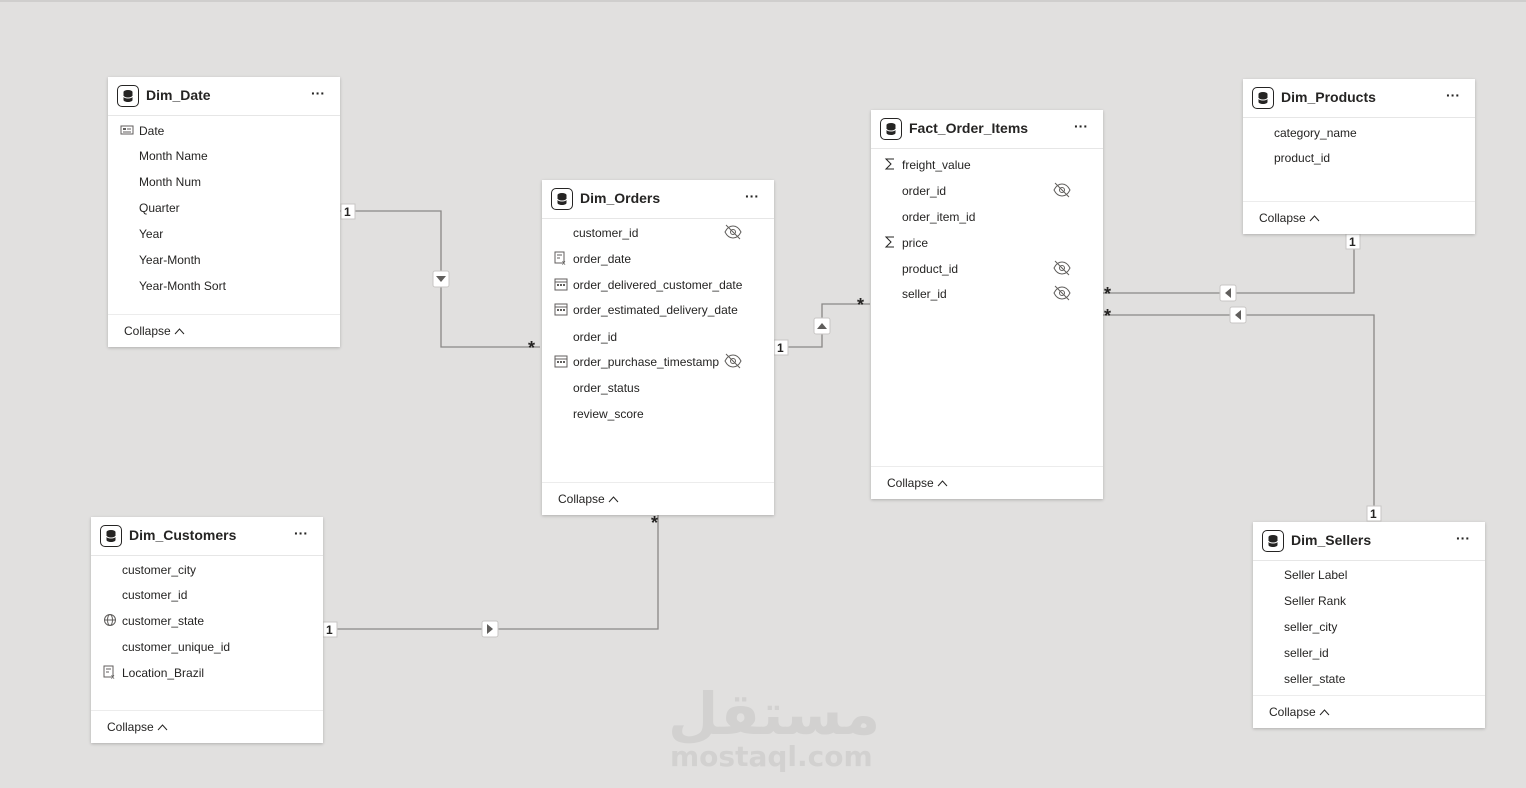 The image size is (1526, 788). Describe the element at coordinates (163, 621) in the screenshot. I see `field-name: customer_state` at that location.